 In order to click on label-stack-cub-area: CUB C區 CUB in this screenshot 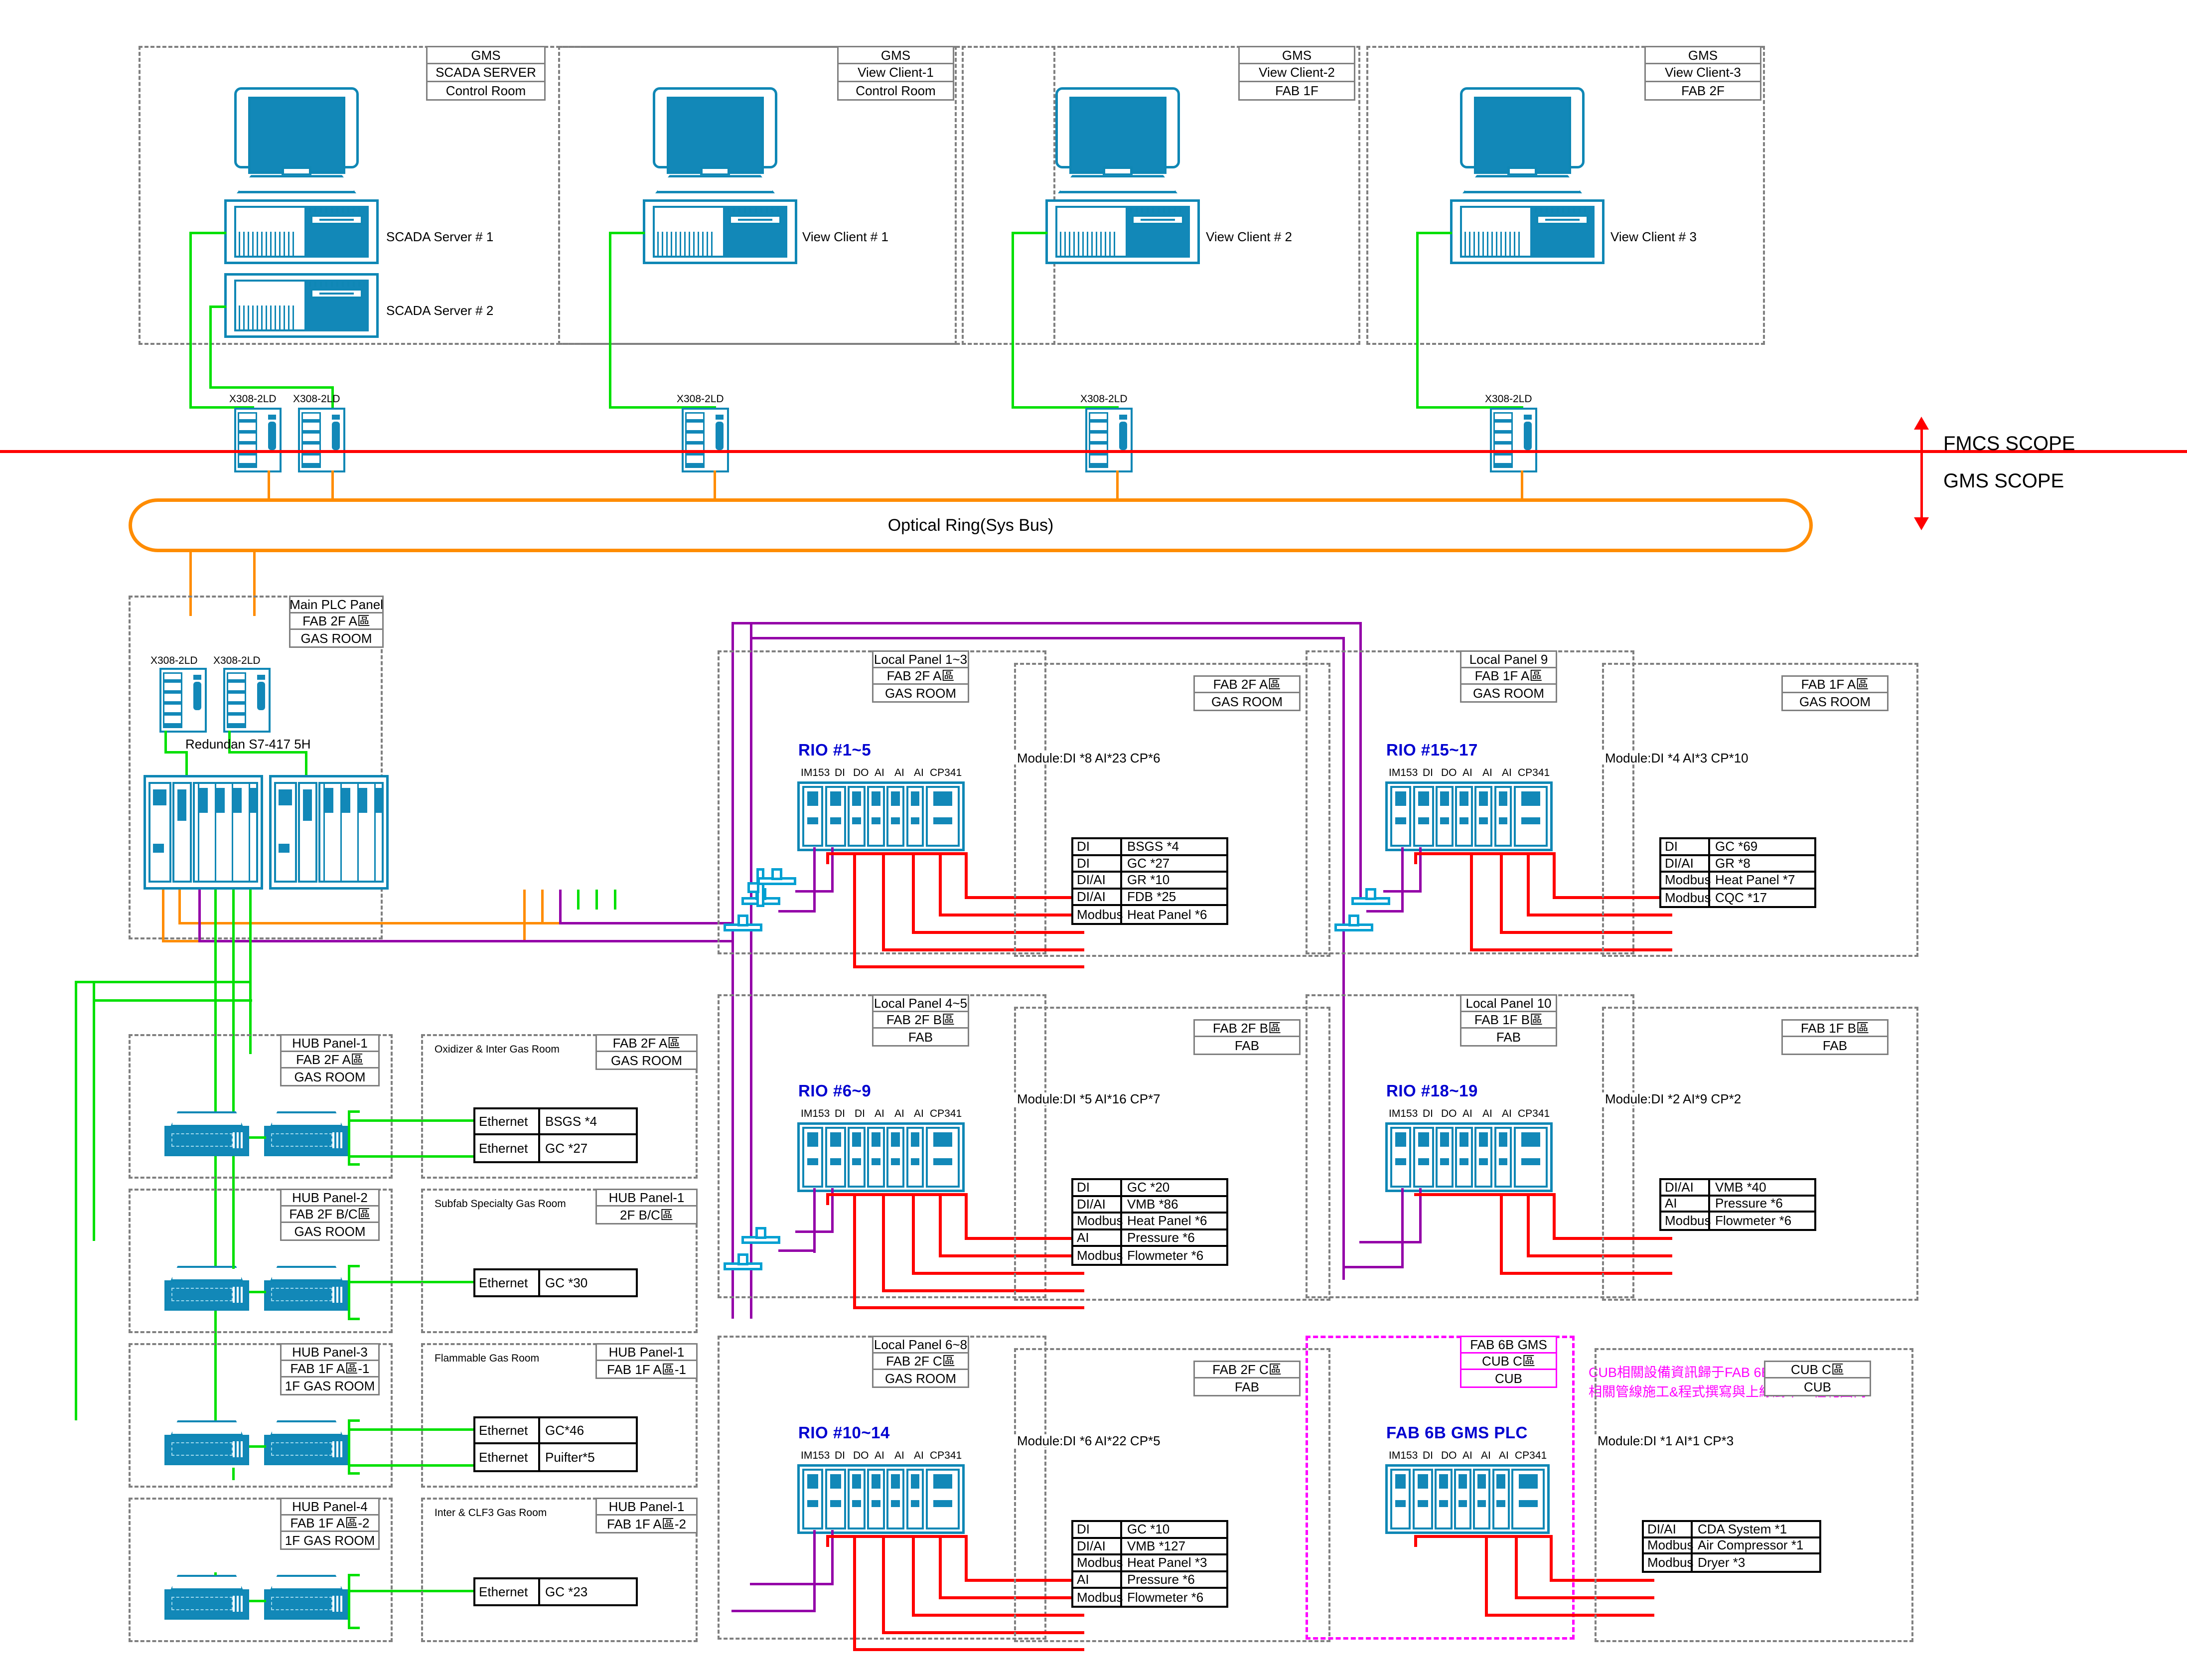, I will do `click(1817, 1378)`.